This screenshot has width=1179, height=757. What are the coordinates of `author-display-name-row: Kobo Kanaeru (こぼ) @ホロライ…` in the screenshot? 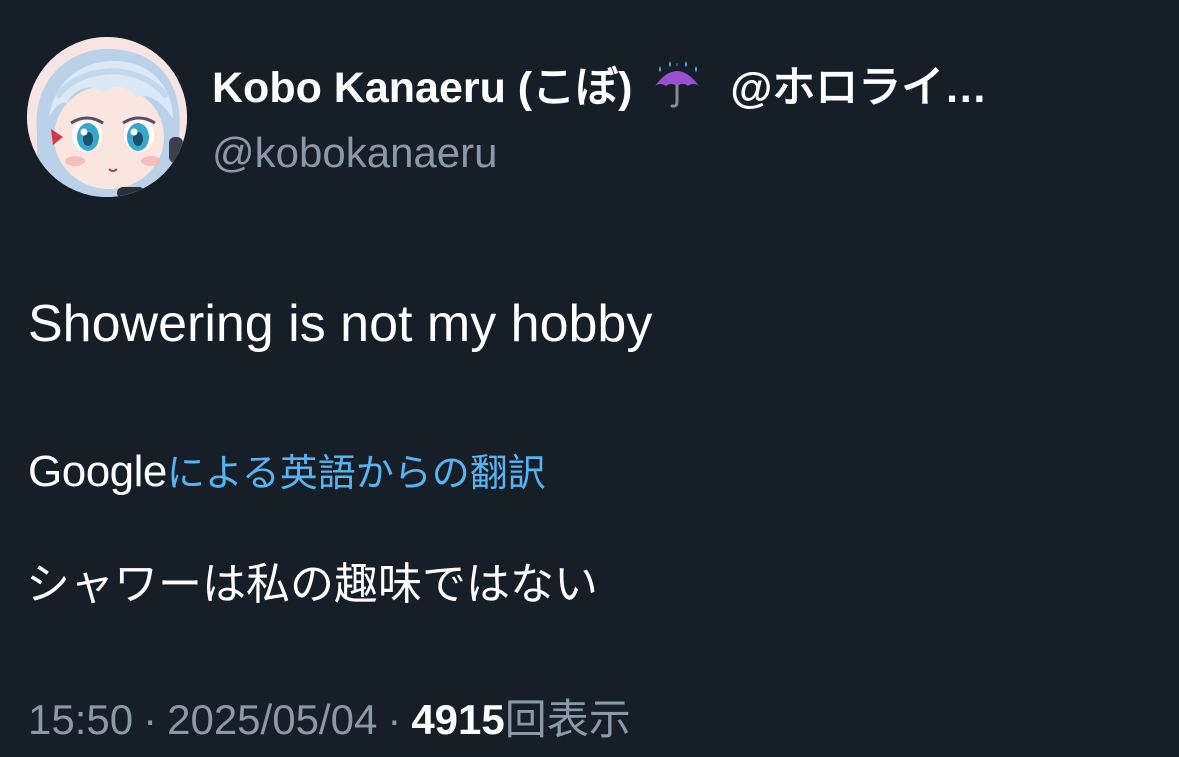 It's located at (599, 88).